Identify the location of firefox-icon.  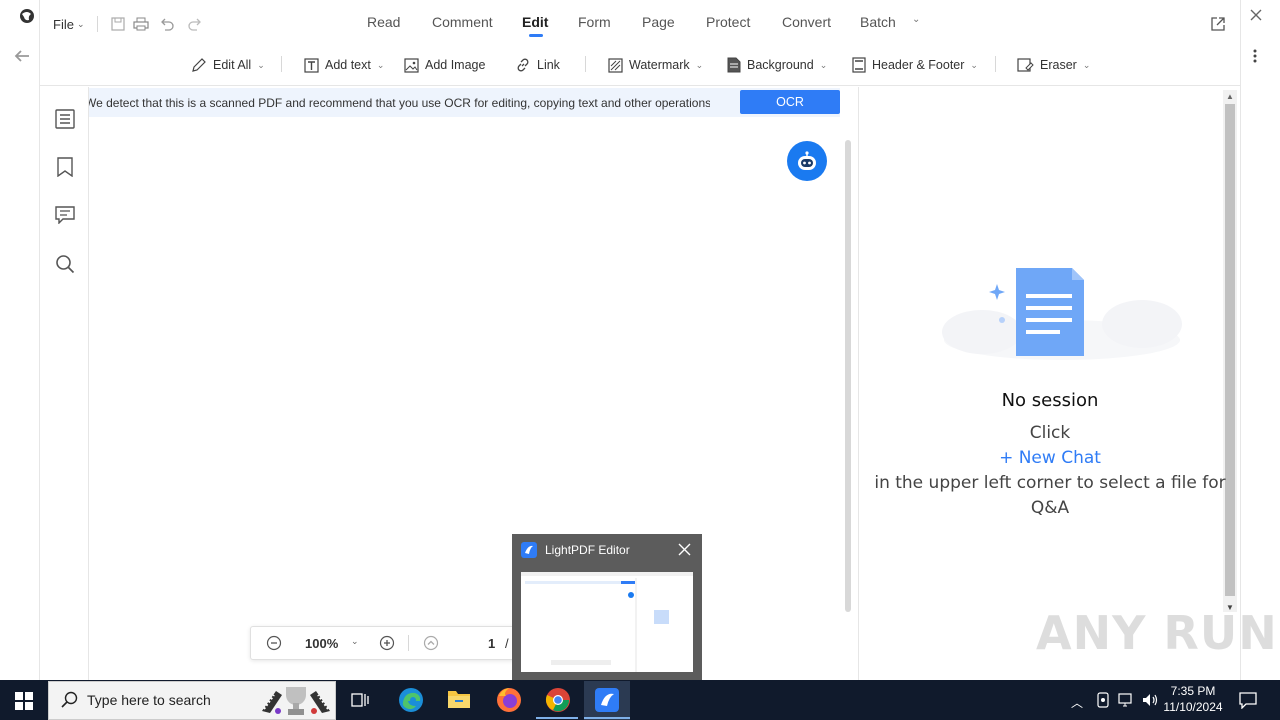
(509, 700).